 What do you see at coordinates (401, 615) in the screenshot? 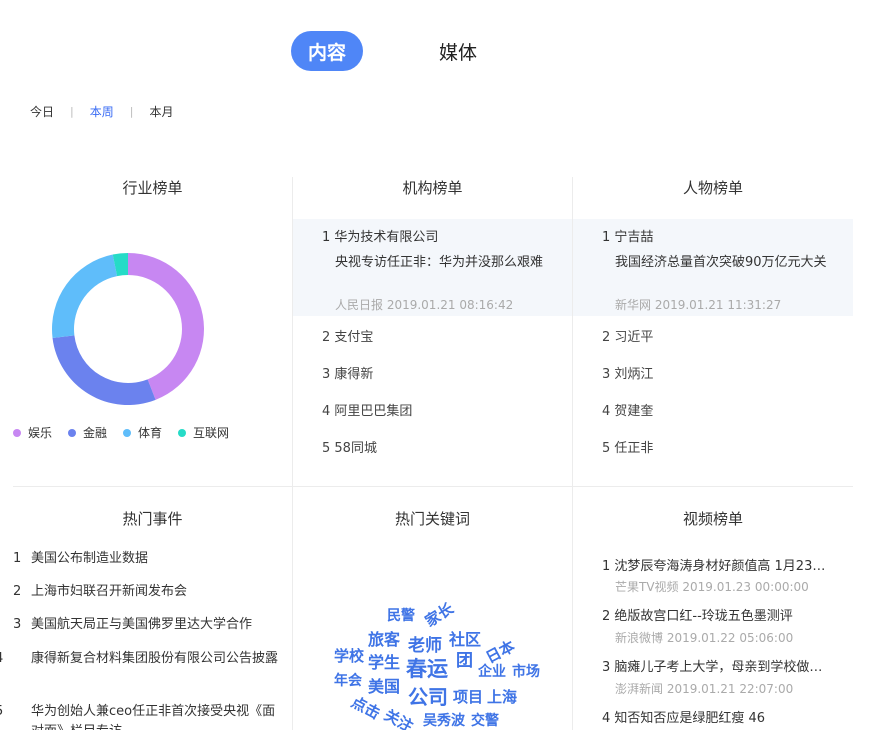
I see `keyword: 民警` at bounding box center [401, 615].